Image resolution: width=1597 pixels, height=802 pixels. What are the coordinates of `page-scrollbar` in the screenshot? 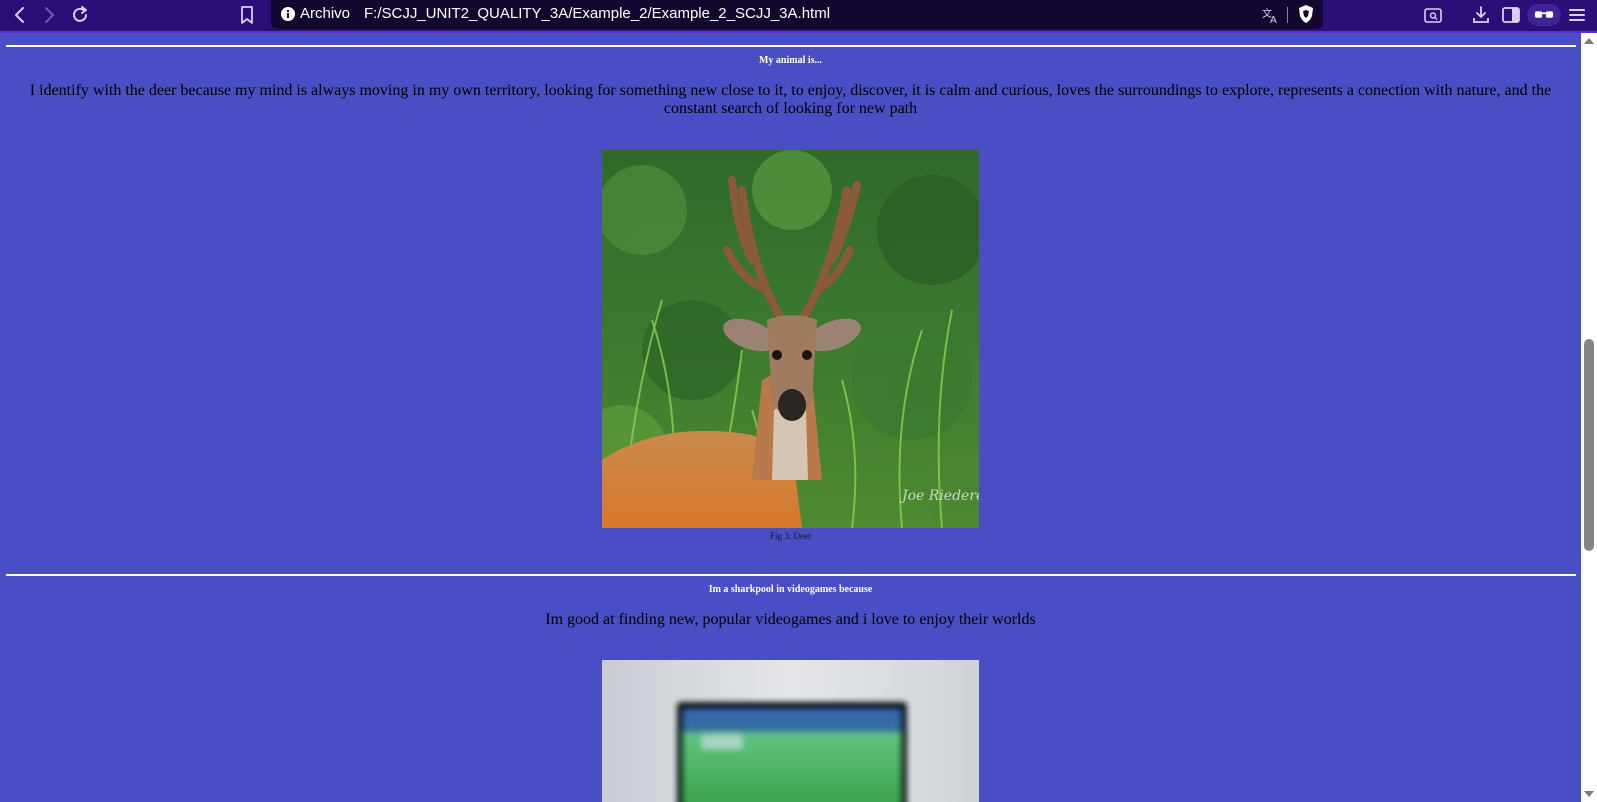 It's located at (1589, 417).